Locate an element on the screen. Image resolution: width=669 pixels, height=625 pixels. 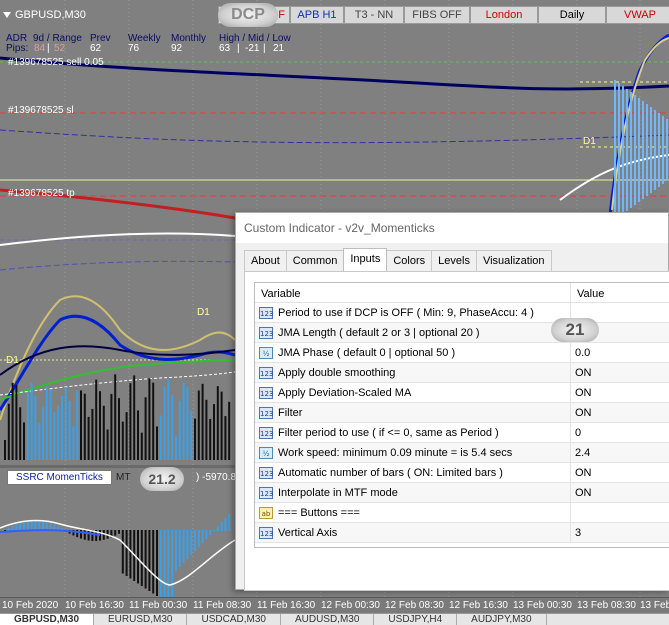
input-name: Filter is located at coordinates (290, 412).